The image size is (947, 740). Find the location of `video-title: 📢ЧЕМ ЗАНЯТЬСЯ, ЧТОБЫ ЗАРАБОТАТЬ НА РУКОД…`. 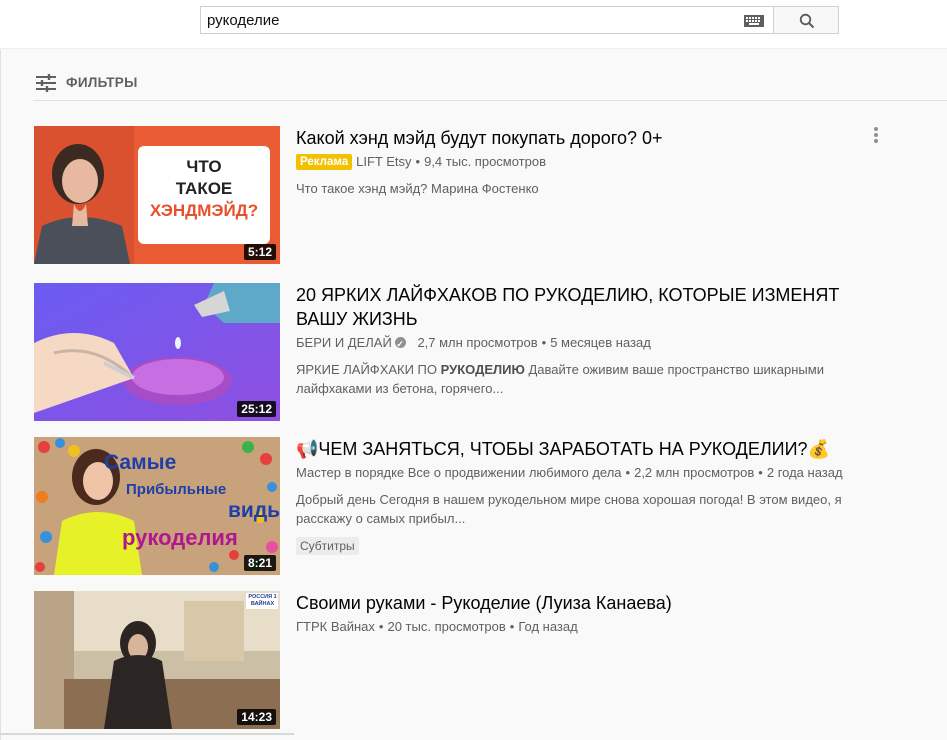

video-title: 📢ЧЕМ ЗАНЯТЬСЯ, ЧТОБЫ ЗАРАБОТАТЬ НА РУКОД… is located at coordinates (576, 449).